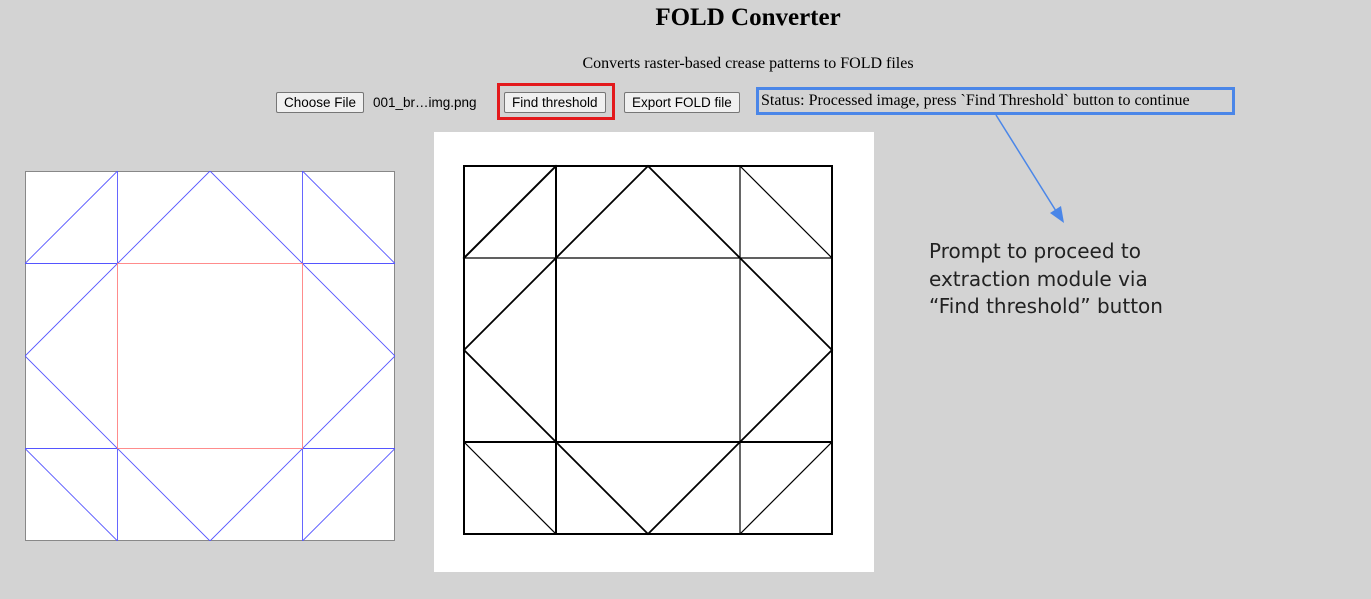 This screenshot has width=1371, height=599. What do you see at coordinates (320, 102) in the screenshot?
I see `choose-file-button: Choose File` at bounding box center [320, 102].